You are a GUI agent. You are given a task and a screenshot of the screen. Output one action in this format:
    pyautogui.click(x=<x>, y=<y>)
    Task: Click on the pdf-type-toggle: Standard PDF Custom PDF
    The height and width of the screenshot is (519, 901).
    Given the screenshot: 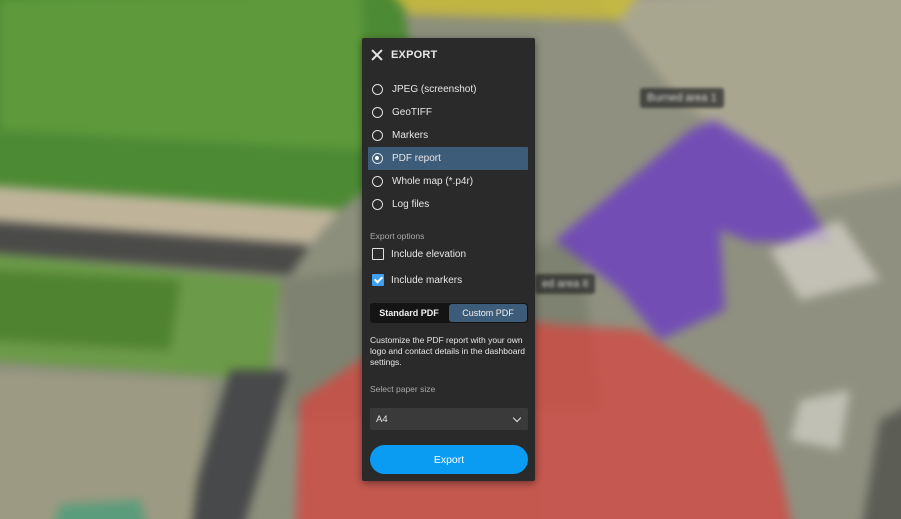 What is the action you would take?
    pyautogui.click(x=449, y=313)
    